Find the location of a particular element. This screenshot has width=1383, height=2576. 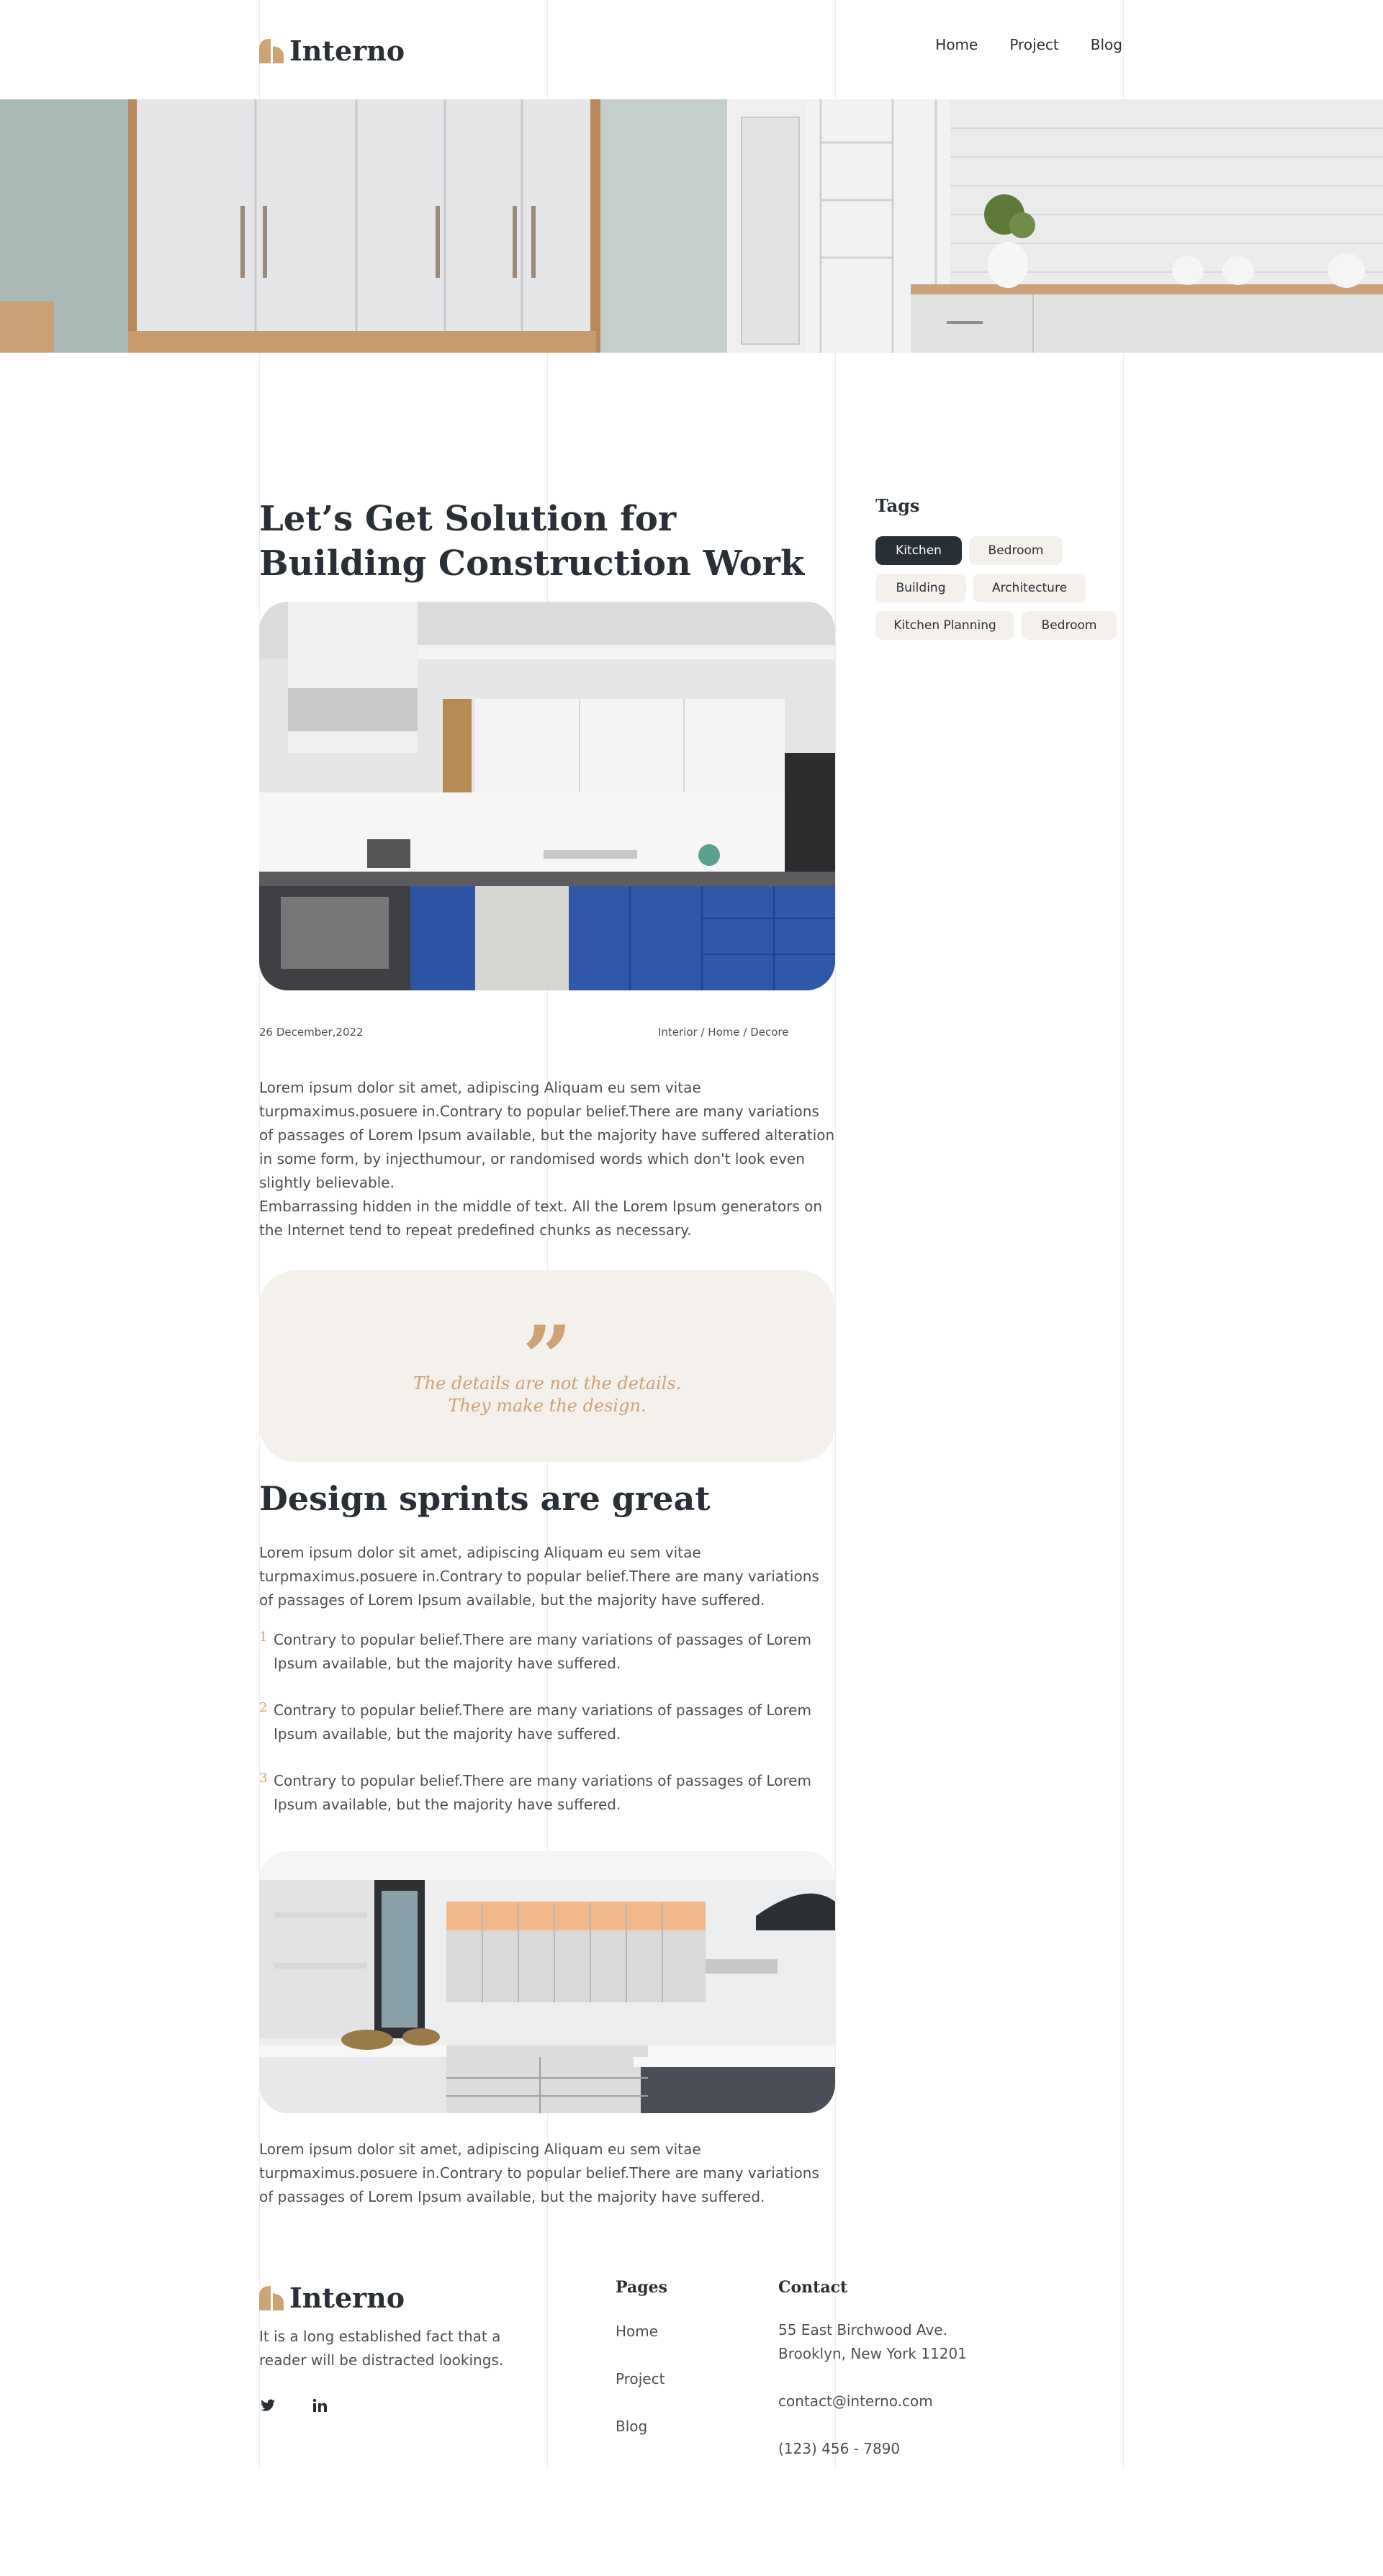

address-line-2: Brooklyn, New York 11201 is located at coordinates (872, 2353).